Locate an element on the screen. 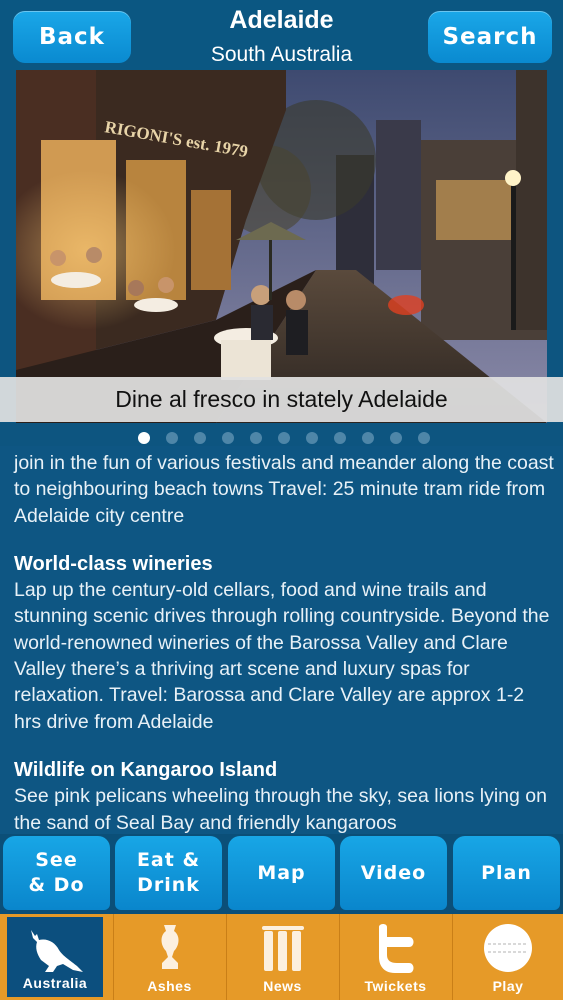 Image resolution: width=563 pixels, height=1000 pixels. tab-twickets: Twickets is located at coordinates (395, 957).